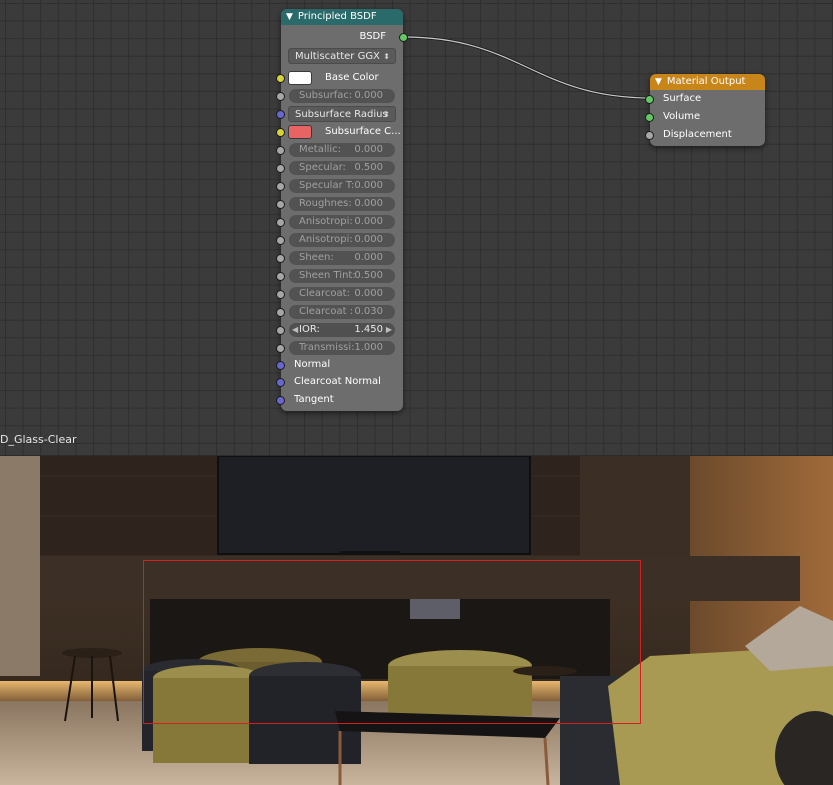  I want to click on displacement-label: Displacement, so click(697, 134).